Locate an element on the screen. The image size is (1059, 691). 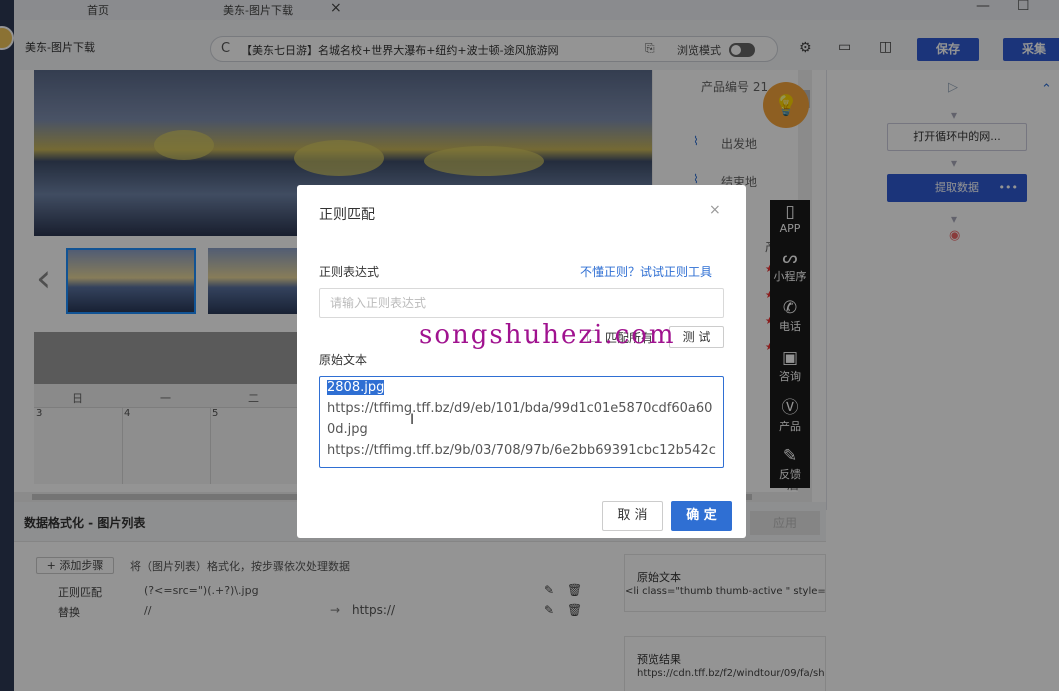
regex-help-link: 不懂正则？试试正则工具 is located at coordinates (646, 271).